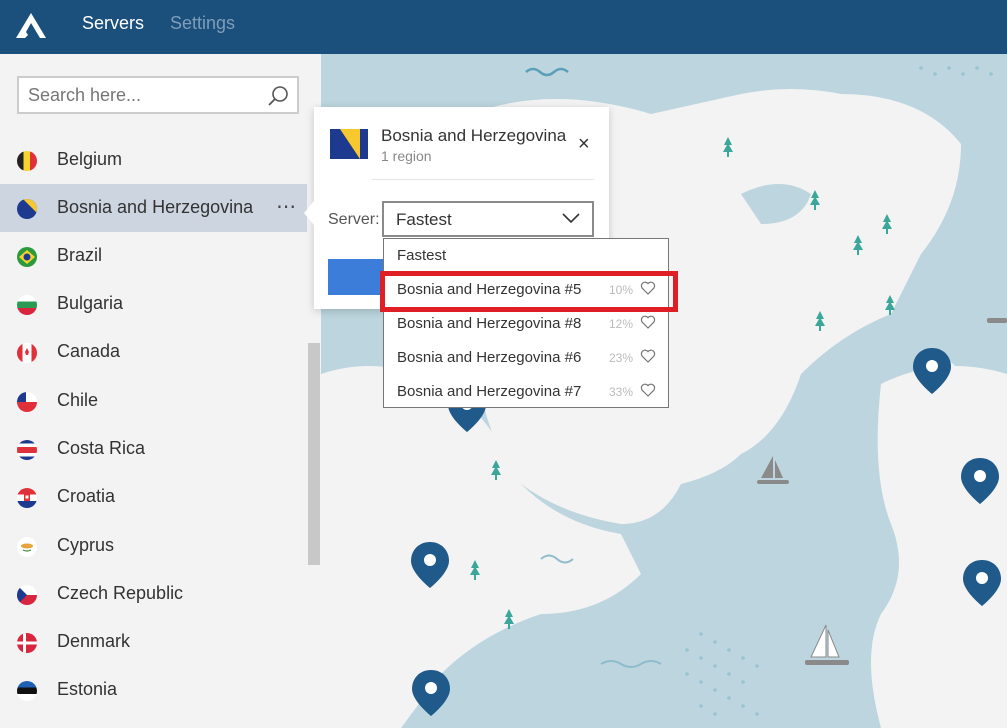  Describe the element at coordinates (27, 257) in the screenshot. I see `brazil-flag-icon` at that location.